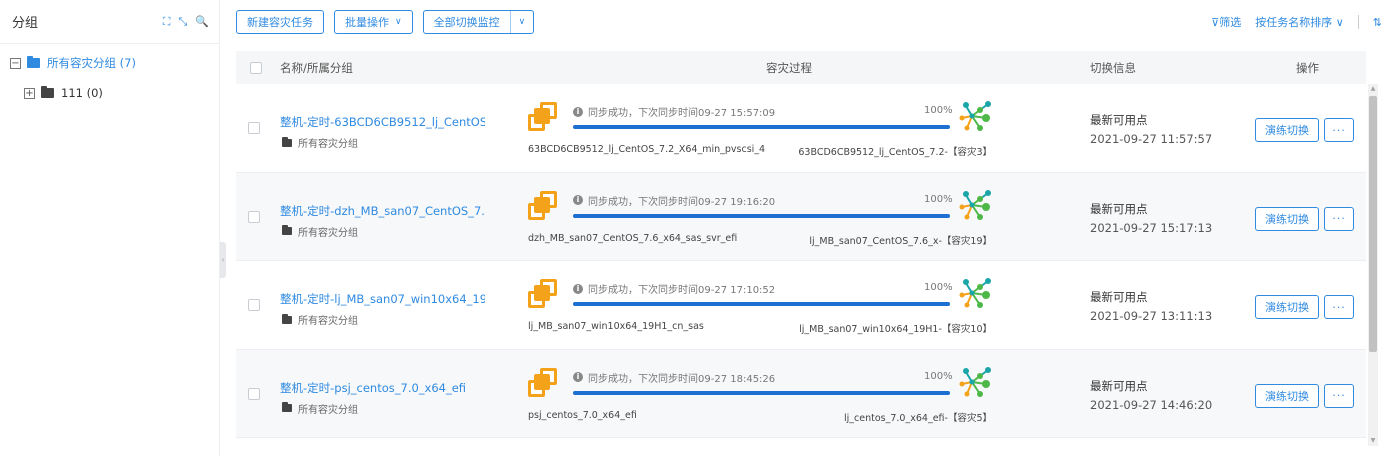  What do you see at coordinates (223, 260) in the screenshot?
I see `sidebar-collapse-handle: ‹` at bounding box center [223, 260].